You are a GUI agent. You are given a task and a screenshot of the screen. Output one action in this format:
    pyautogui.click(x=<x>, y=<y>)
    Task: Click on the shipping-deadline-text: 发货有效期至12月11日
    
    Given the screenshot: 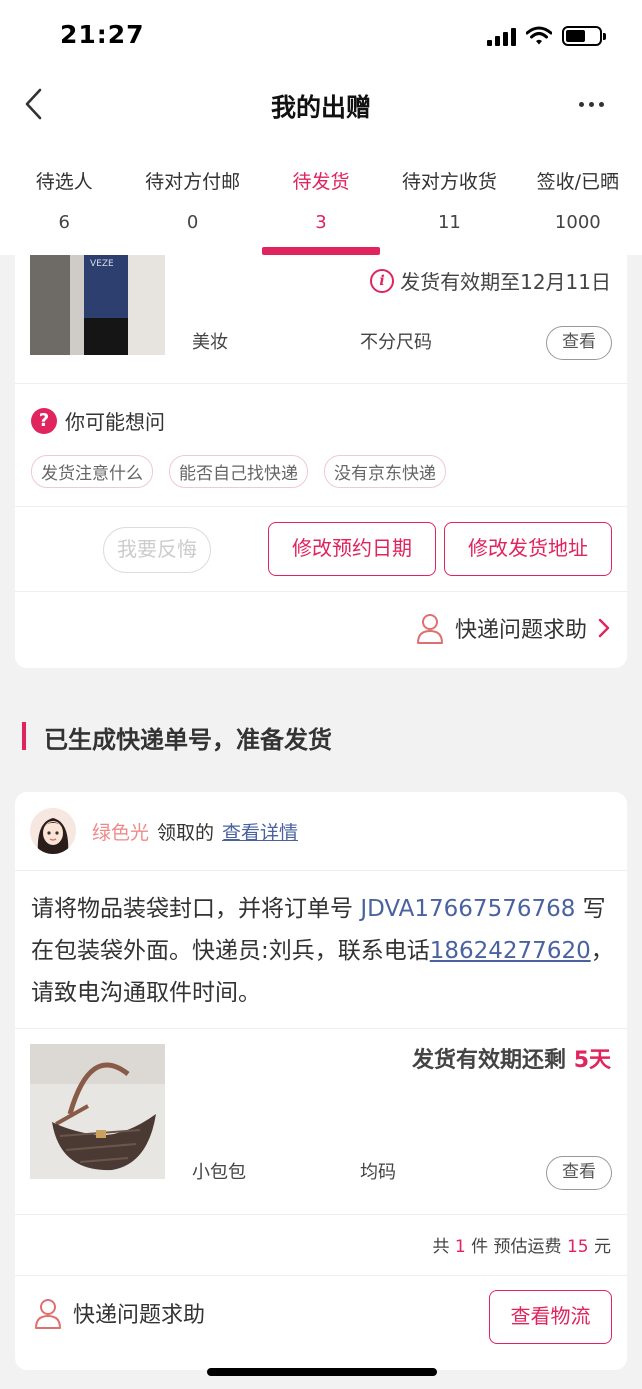 What is the action you would take?
    pyautogui.click(x=505, y=282)
    